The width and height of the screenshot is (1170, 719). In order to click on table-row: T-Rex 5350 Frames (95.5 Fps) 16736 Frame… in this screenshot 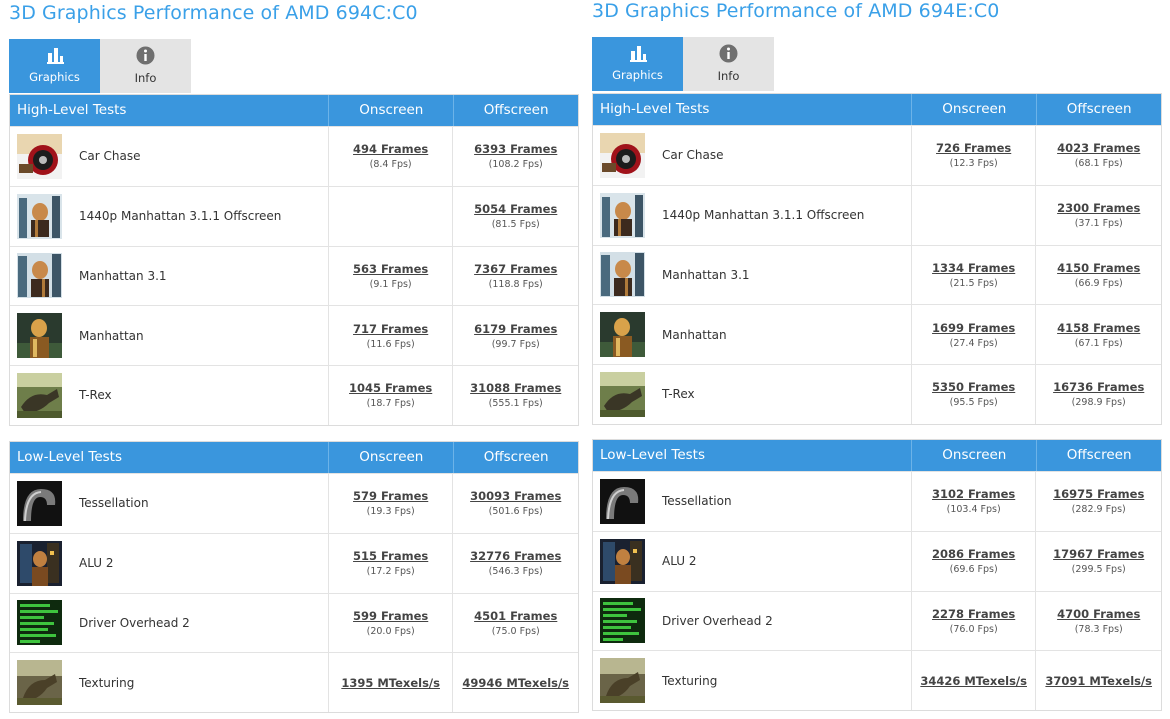, I will do `click(877, 394)`.